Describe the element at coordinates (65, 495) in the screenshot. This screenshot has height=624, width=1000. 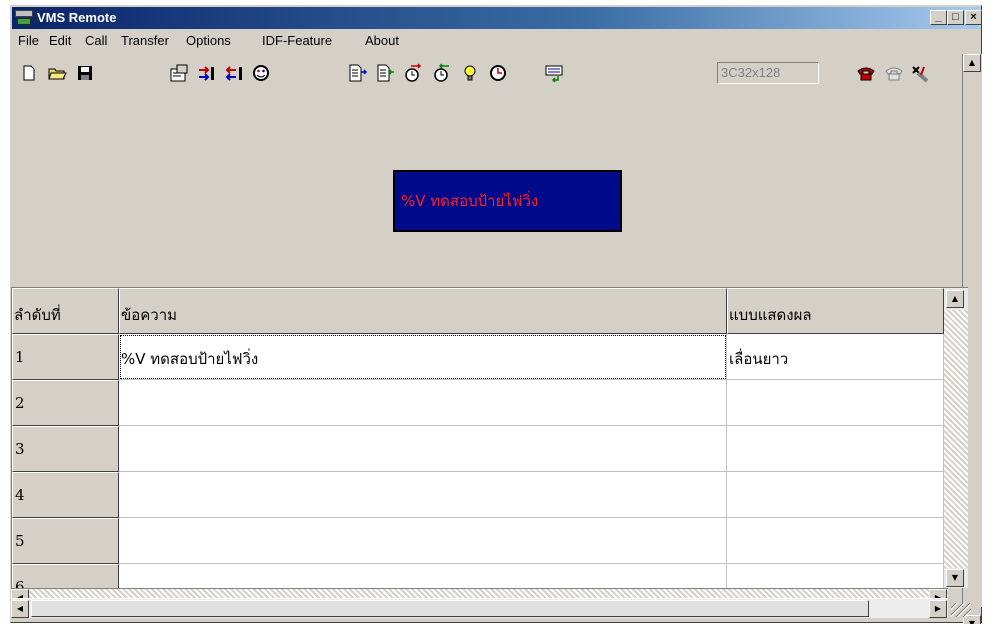
I see `row-header: 4` at that location.